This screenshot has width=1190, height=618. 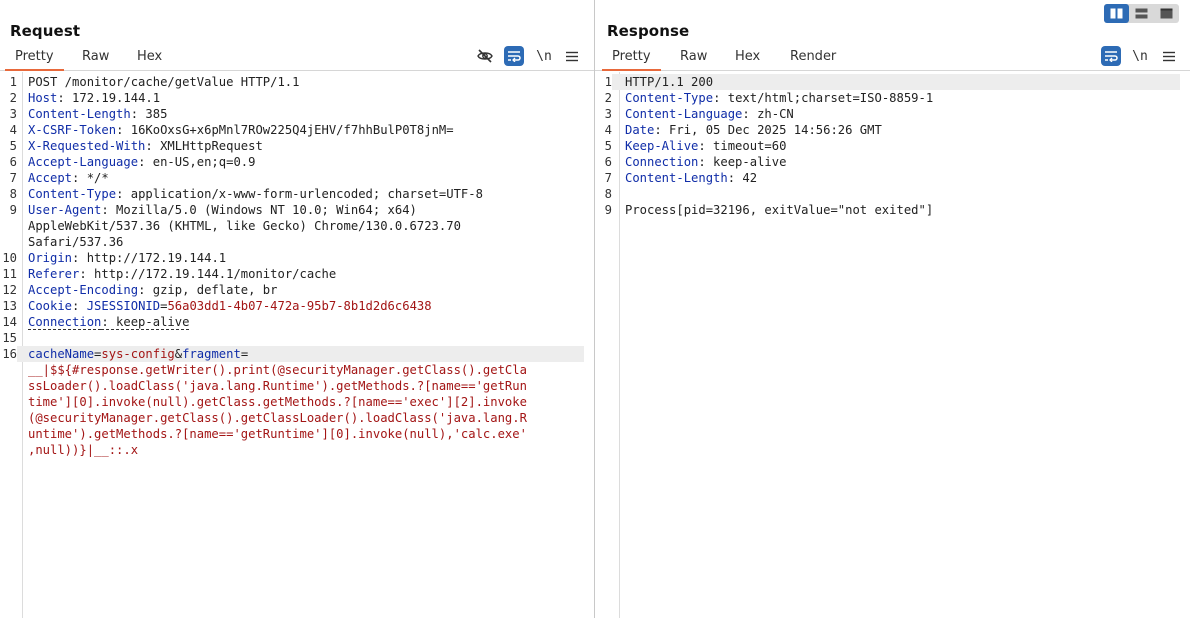 I want to click on line-number: 12, so click(x=9, y=290).